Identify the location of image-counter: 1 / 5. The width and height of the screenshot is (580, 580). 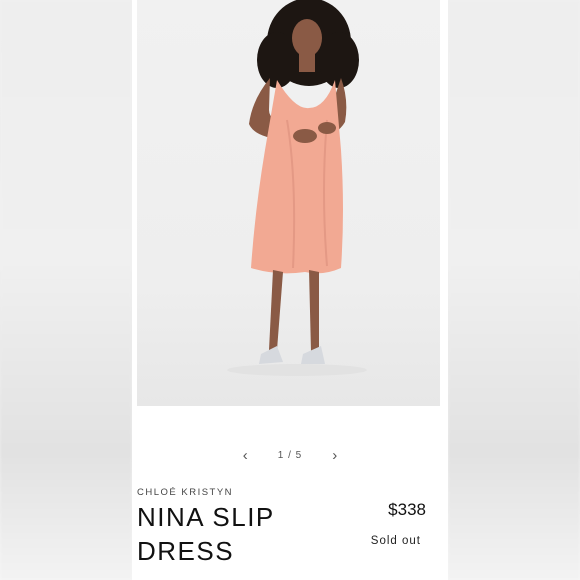
(290, 455).